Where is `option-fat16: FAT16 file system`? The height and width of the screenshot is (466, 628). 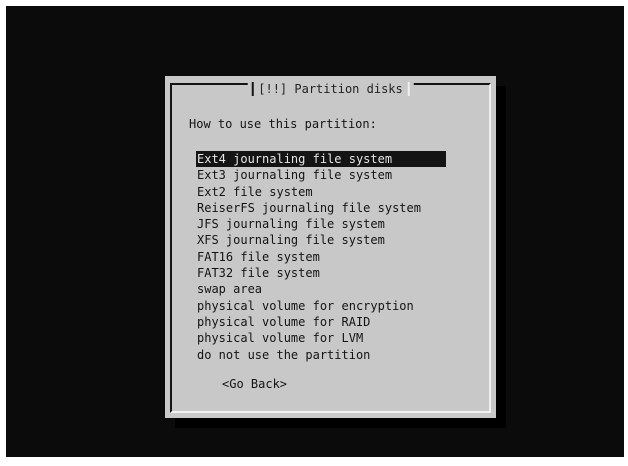 option-fat16: FAT16 file system is located at coordinates (321, 257).